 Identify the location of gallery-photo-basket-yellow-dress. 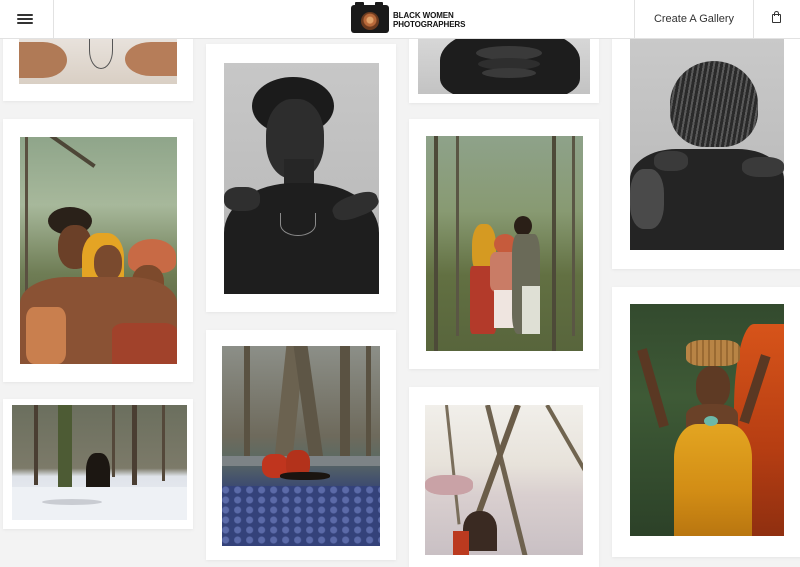
(707, 420).